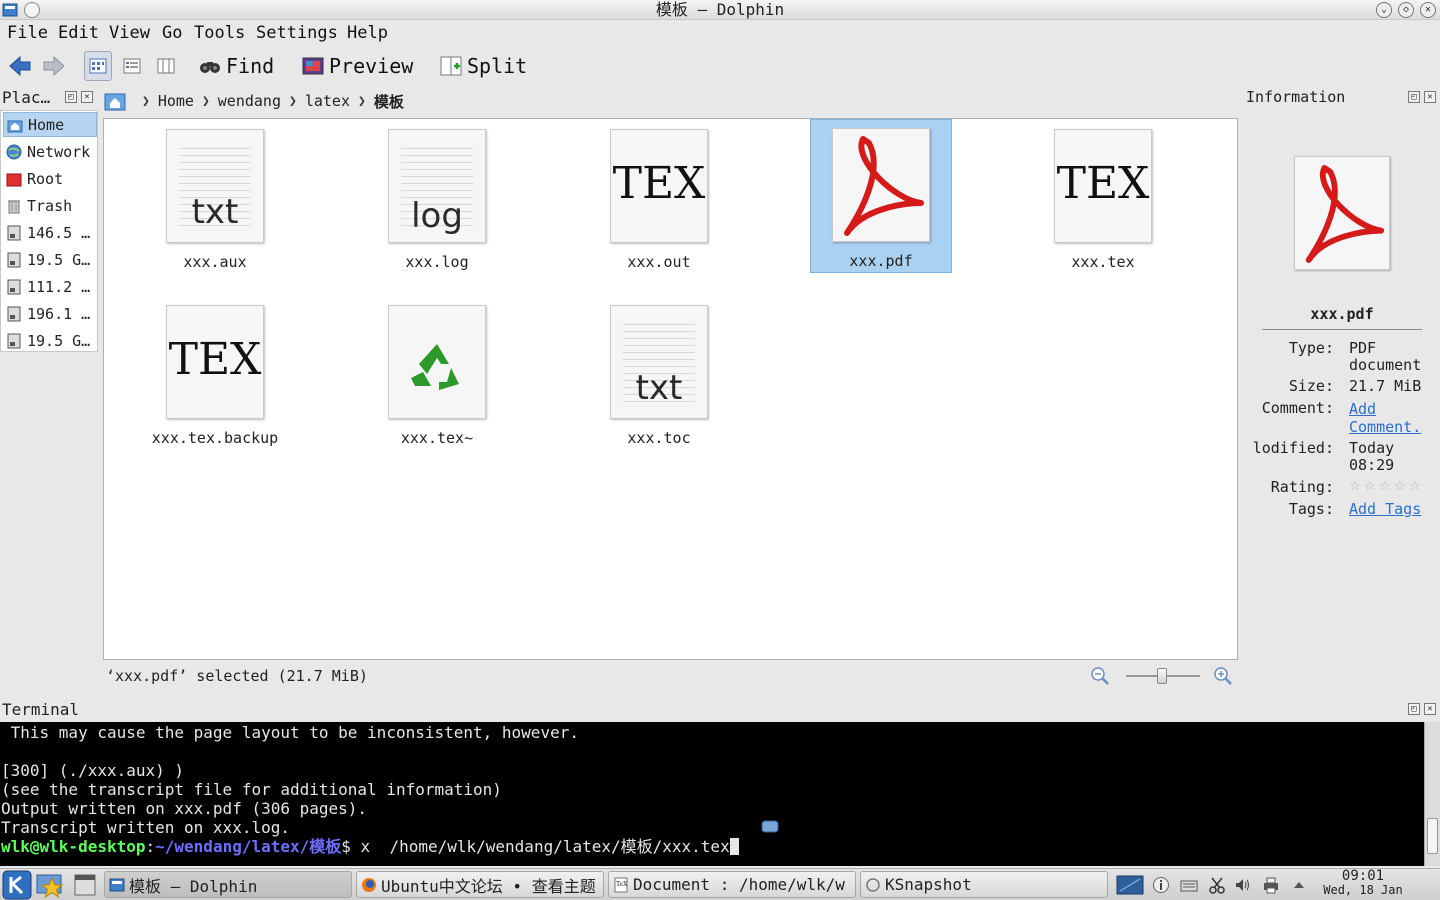 The height and width of the screenshot is (900, 1440). Describe the element at coordinates (228, 884) in the screenshot. I see `task-dolphin: 模板 – Dolphin` at that location.